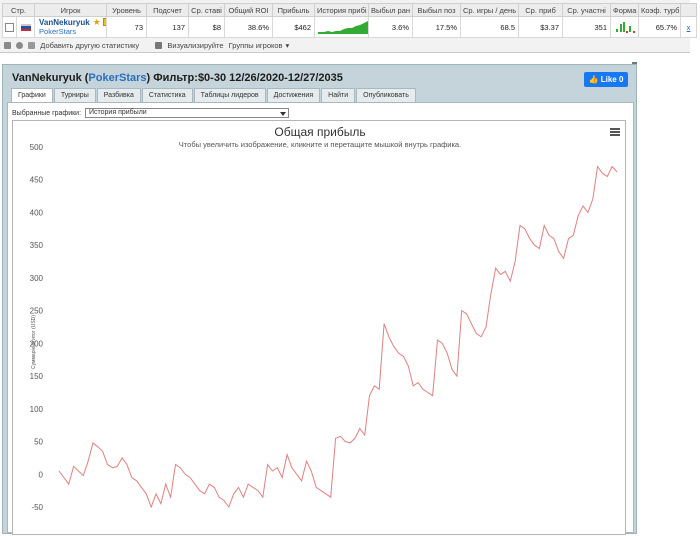  What do you see at coordinates (64, 22) in the screenshot?
I see `player-name-link: VanNekuryuk` at bounding box center [64, 22].